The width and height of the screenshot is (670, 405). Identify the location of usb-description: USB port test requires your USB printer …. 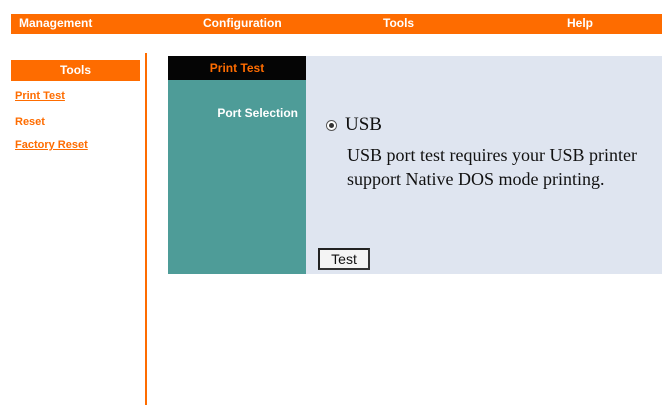
(492, 167).